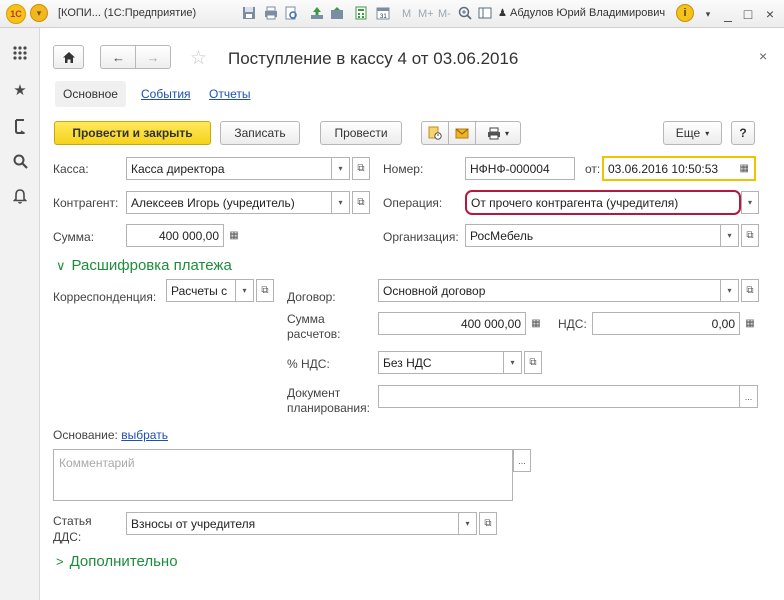 Image resolution: width=784 pixels, height=600 pixels. I want to click on correspondence-field: Расчеты с, so click(201, 290).